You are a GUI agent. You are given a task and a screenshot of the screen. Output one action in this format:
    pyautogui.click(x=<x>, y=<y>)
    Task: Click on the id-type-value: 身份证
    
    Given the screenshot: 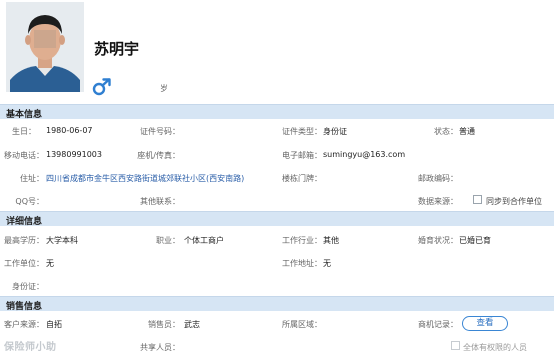 What is the action you would take?
    pyautogui.click(x=335, y=131)
    